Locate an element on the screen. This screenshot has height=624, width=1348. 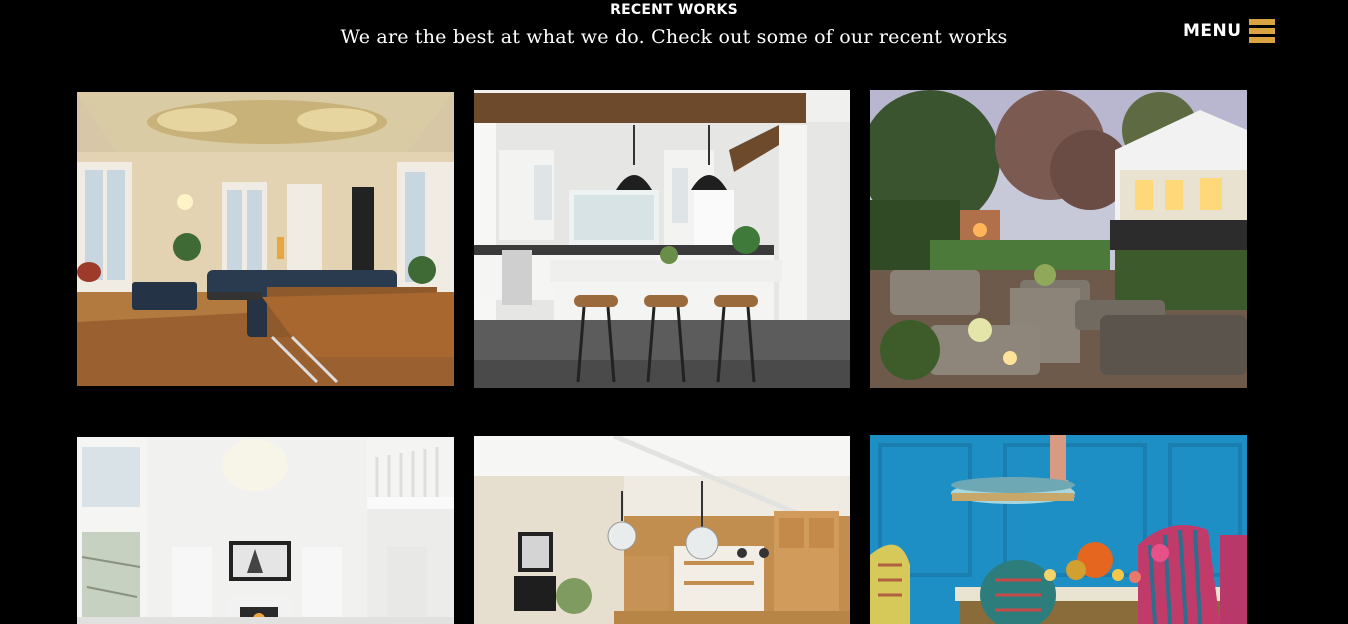
work-tile-living-room is located at coordinates (265, 239).